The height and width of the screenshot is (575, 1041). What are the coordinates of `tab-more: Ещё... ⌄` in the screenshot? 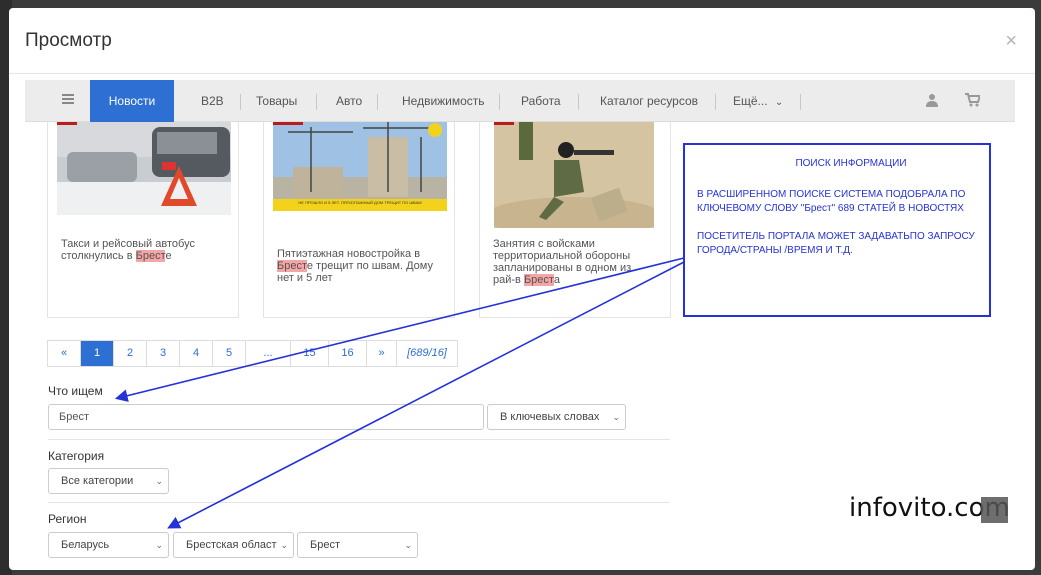 It's located at (758, 101).